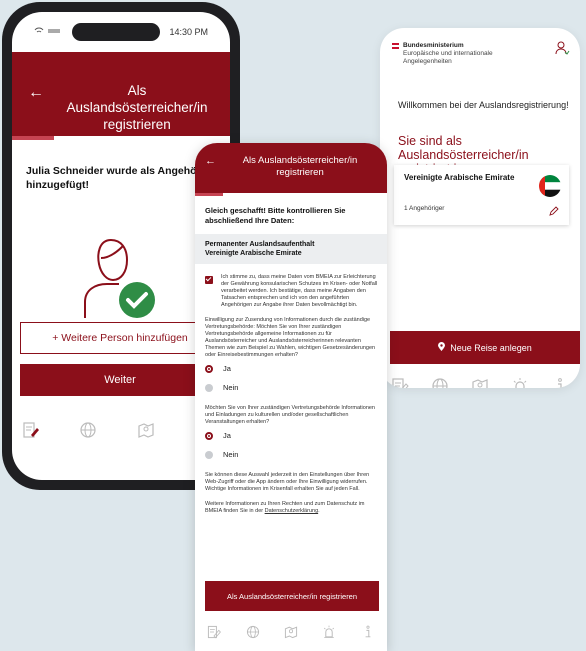  I want to click on country-name: Vereinigte Arabische Emirate, so click(459, 177).